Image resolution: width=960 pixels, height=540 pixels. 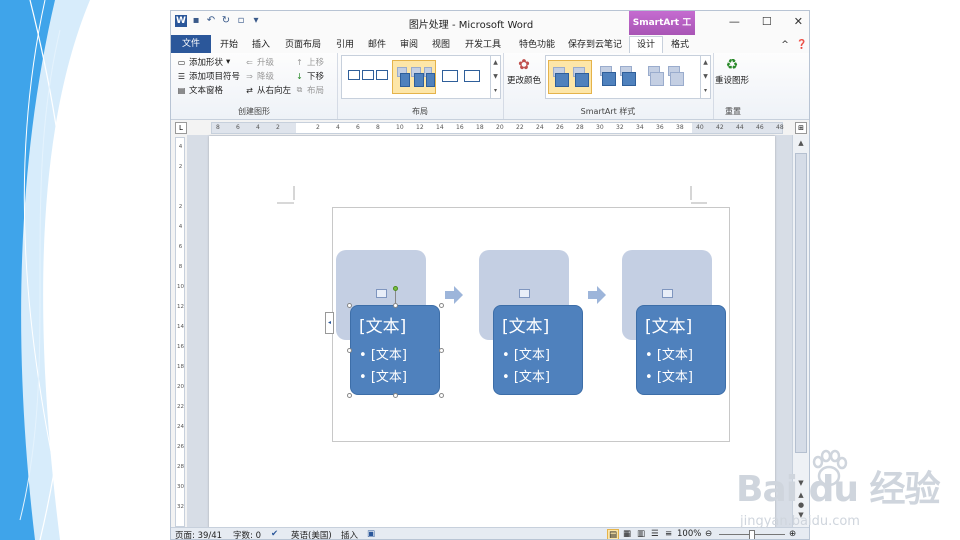 I want to click on smartart-text-shape-3: [文本] • [文本] • [文本], so click(x=681, y=350).